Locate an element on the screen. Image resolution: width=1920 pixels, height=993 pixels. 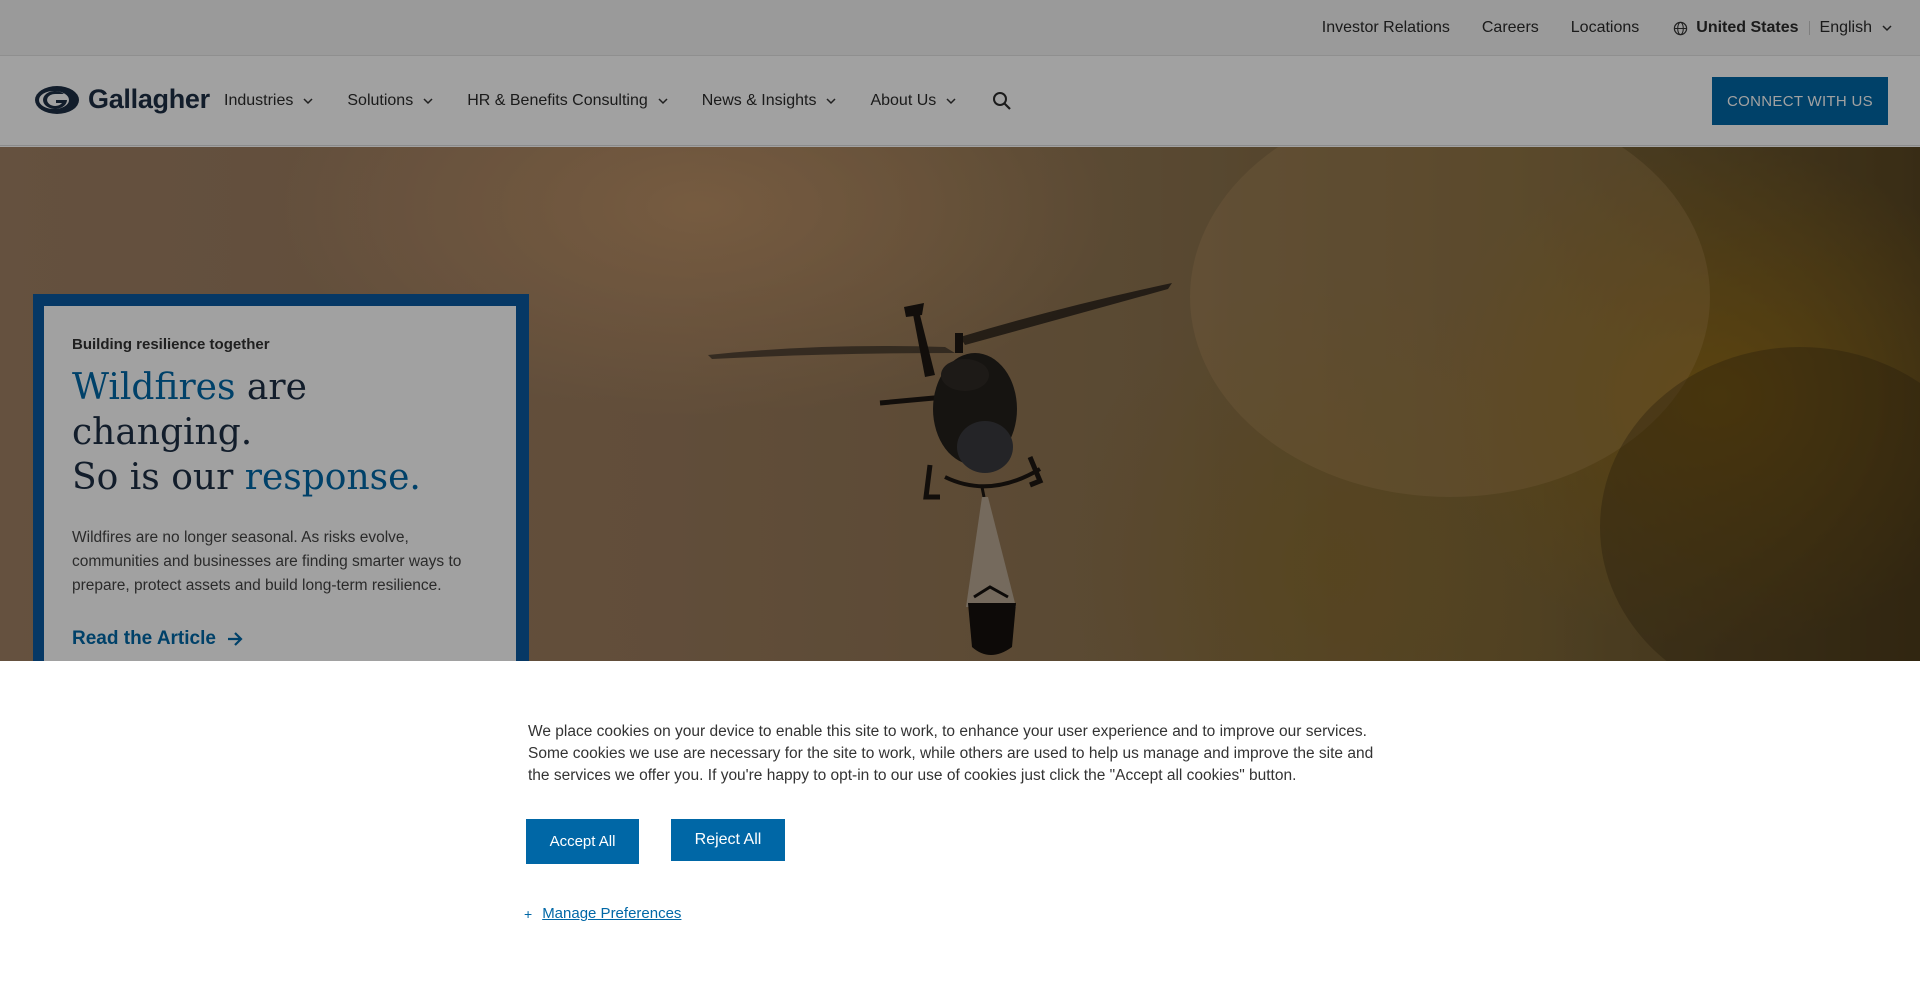
manage-preferences-link: + Manage Preferences is located at coordinates (602, 913).